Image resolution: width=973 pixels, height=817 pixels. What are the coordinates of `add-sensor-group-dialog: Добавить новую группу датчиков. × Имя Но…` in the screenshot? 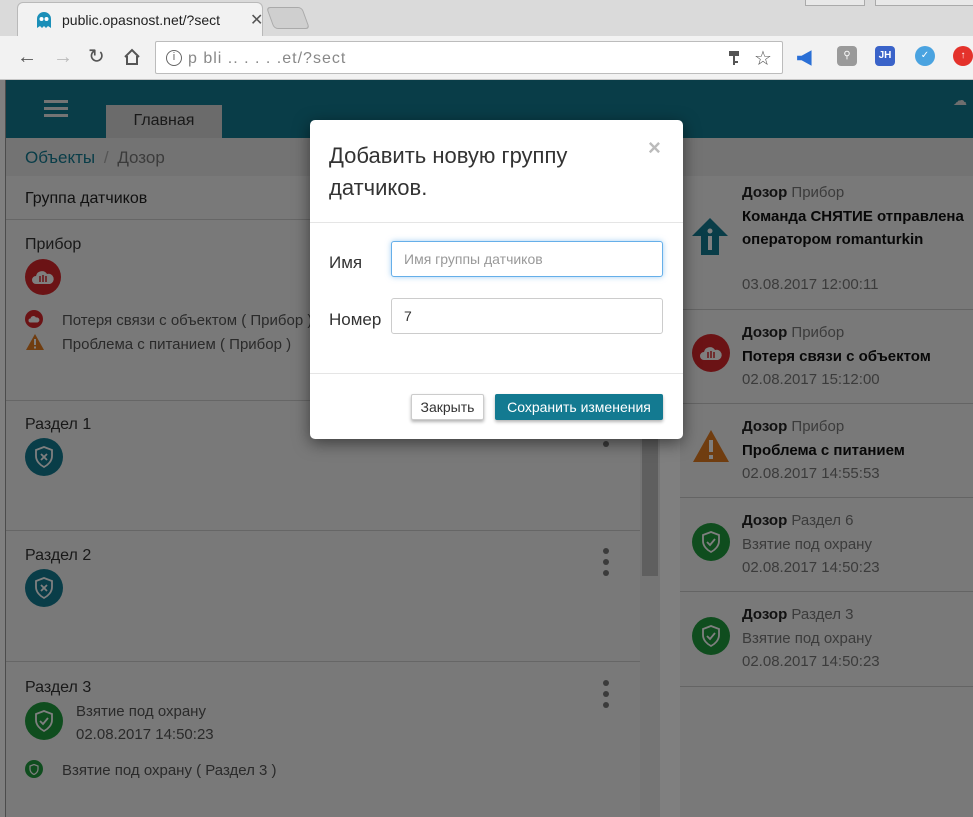 It's located at (496, 279).